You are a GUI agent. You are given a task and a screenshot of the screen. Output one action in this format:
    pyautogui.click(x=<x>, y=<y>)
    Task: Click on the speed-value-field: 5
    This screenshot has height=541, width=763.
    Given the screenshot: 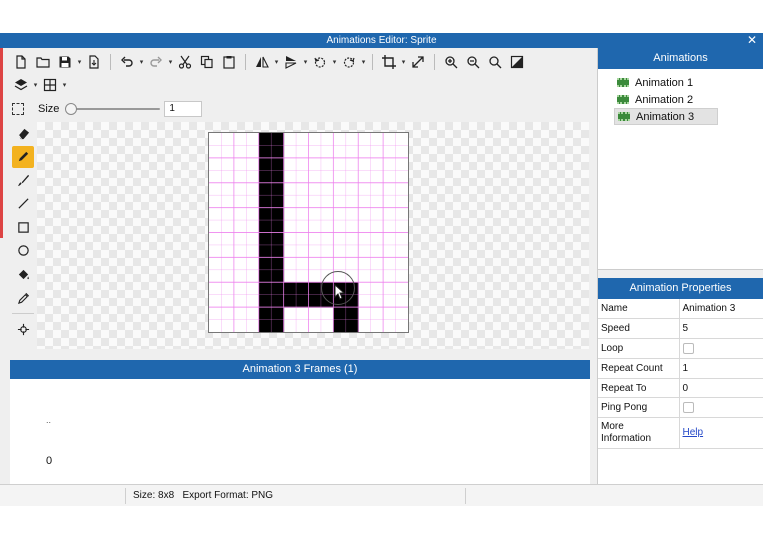 What is the action you would take?
    pyautogui.click(x=721, y=329)
    